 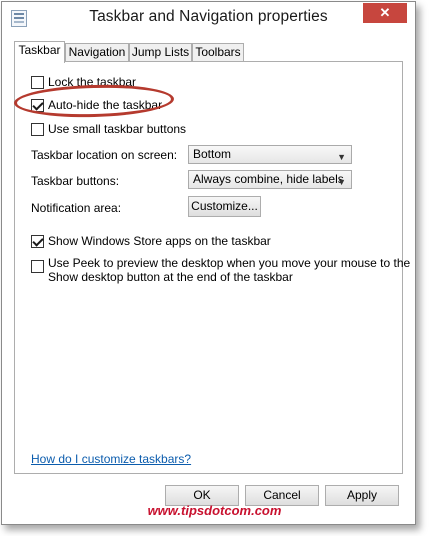 What do you see at coordinates (37, 266) in the screenshot?
I see `peek-checkbox` at bounding box center [37, 266].